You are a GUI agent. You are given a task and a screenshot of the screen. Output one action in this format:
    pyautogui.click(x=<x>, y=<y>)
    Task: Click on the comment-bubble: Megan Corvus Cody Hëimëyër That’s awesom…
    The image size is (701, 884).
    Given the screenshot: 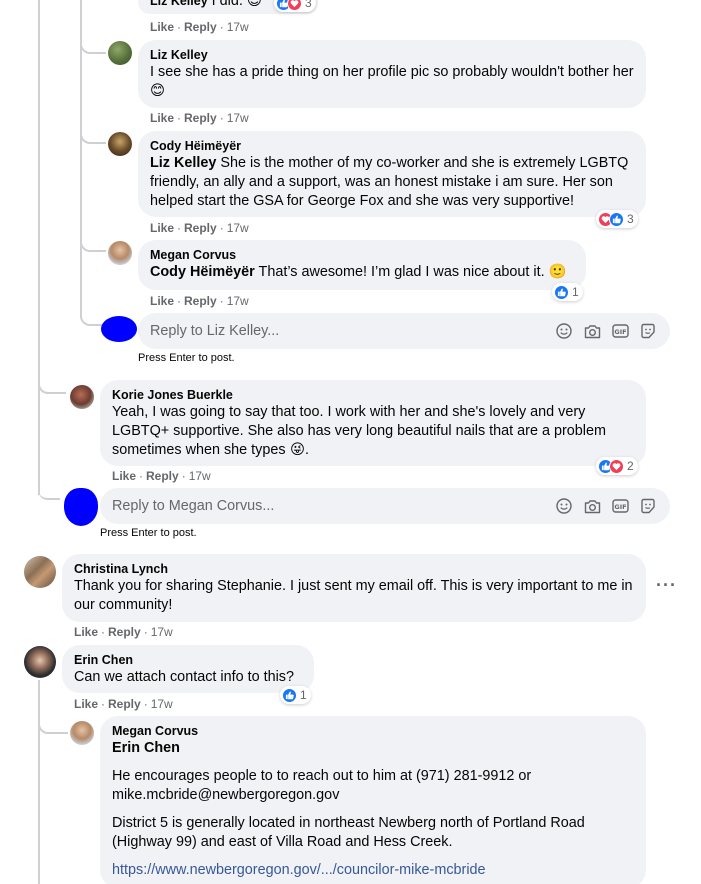 What is the action you would take?
    pyautogui.click(x=362, y=265)
    